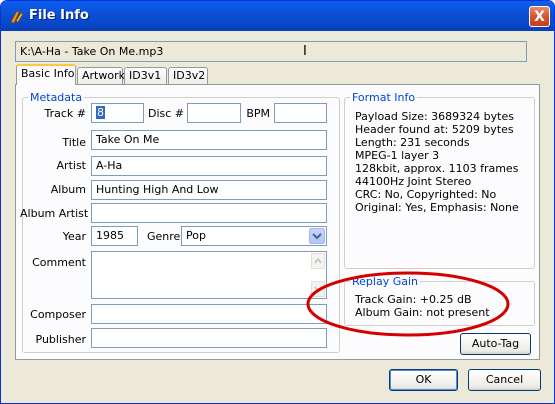  What do you see at coordinates (110, 235) in the screenshot?
I see `year-value: 1985` at bounding box center [110, 235].